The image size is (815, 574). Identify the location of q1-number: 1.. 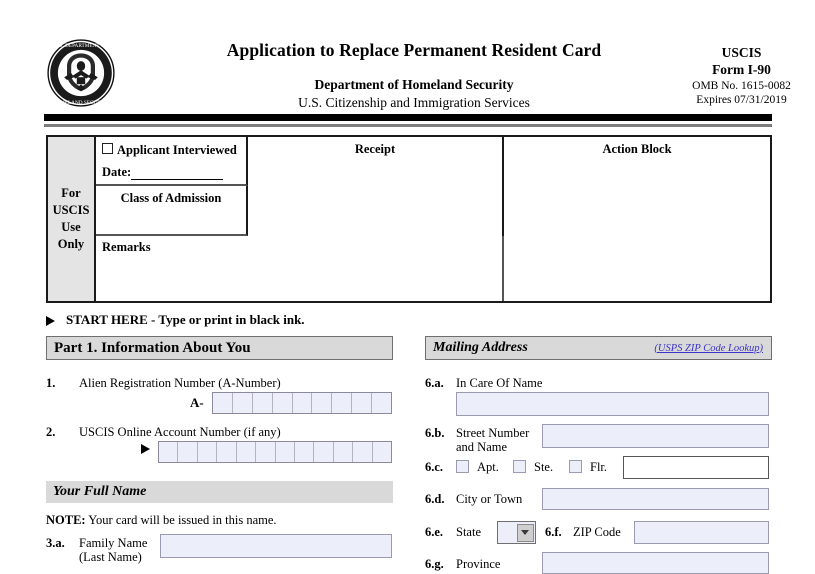
(51, 383).